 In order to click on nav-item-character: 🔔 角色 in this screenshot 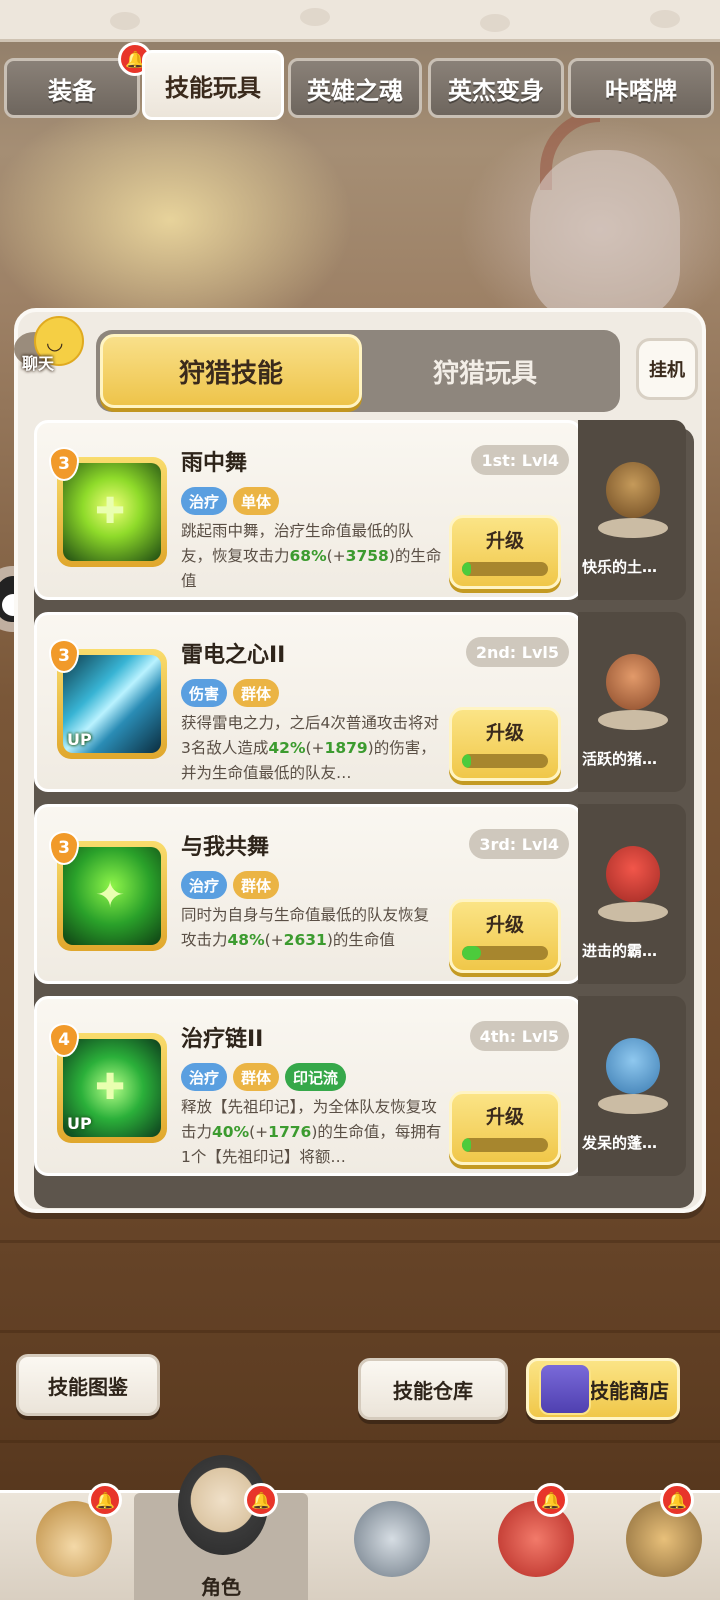, I will do `click(221, 1527)`.